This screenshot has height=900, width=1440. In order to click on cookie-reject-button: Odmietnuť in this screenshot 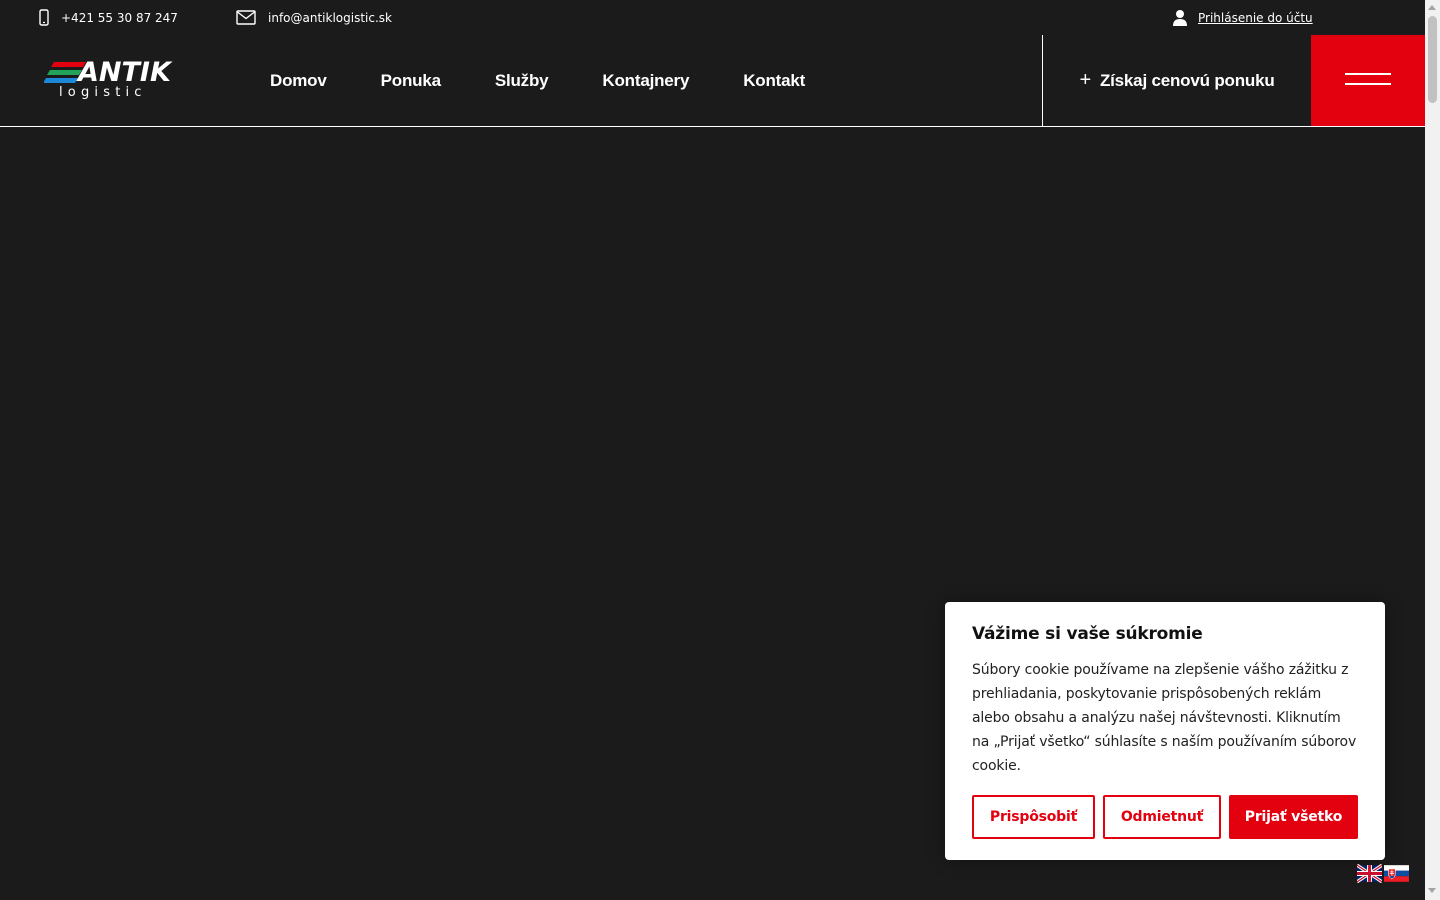, I will do `click(1162, 817)`.